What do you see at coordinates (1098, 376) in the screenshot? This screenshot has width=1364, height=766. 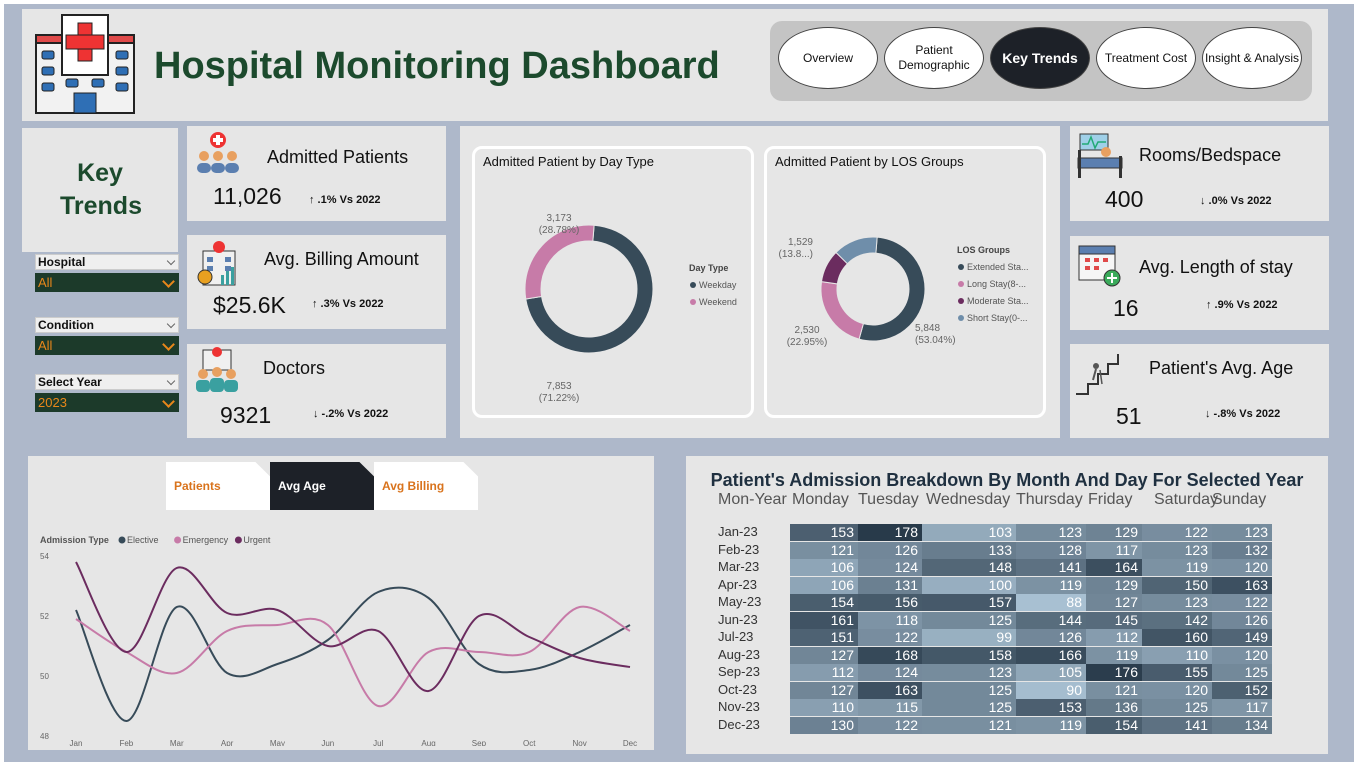 I see `stairs-icon` at bounding box center [1098, 376].